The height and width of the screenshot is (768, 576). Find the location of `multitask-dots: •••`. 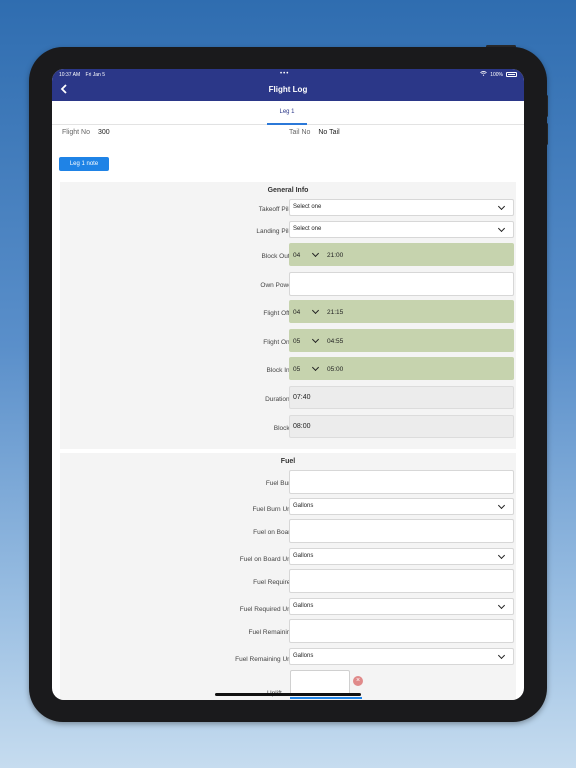

multitask-dots: ••• is located at coordinates (284, 74).